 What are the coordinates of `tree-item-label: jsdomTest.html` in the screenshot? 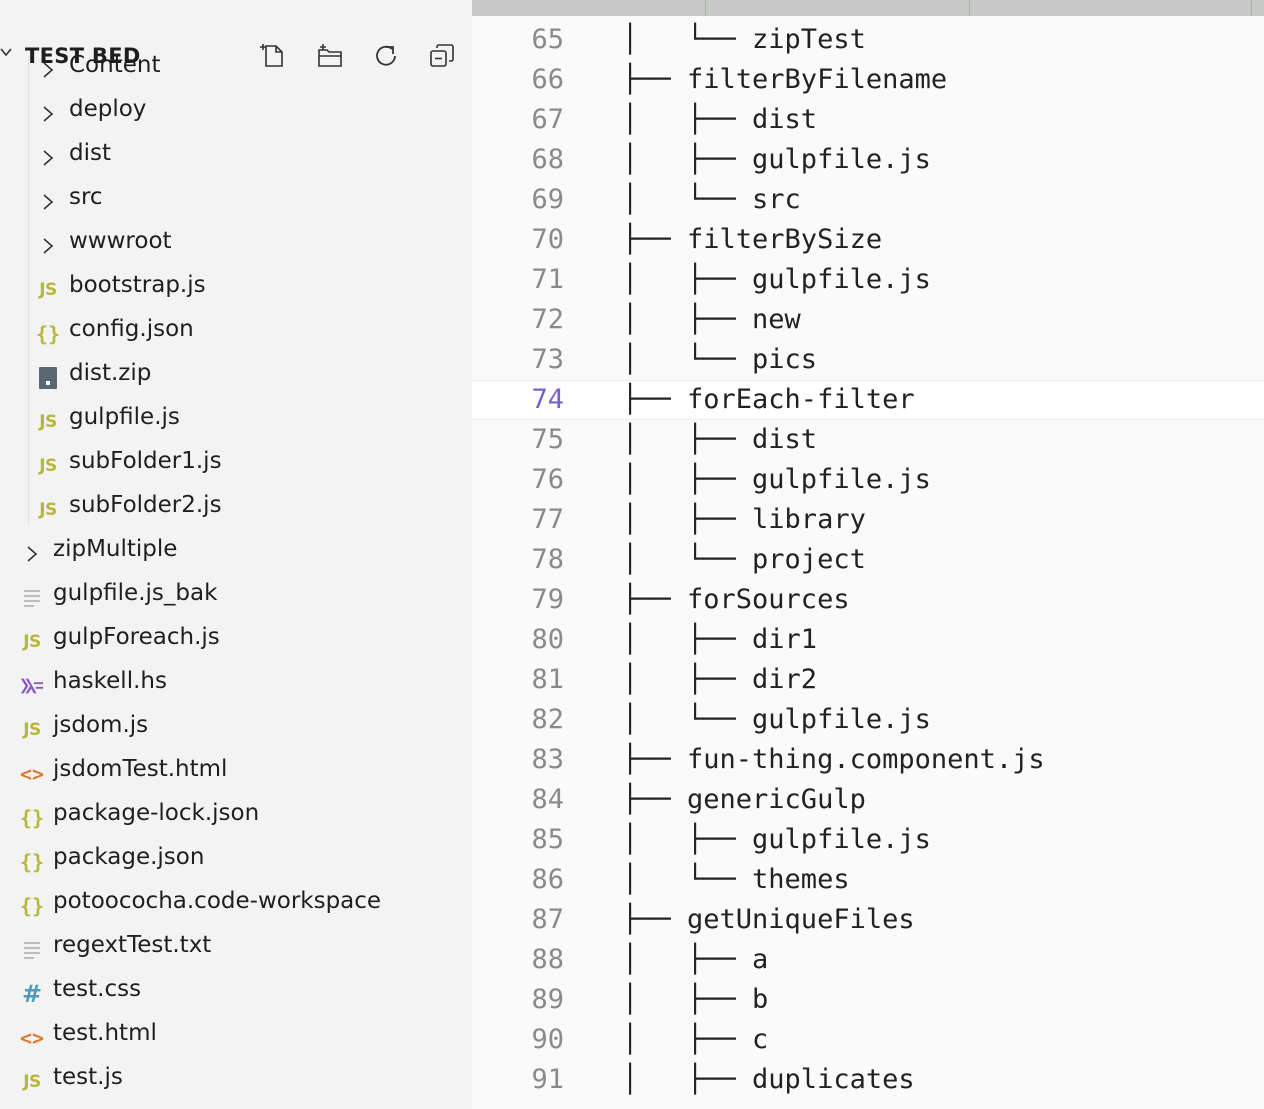 It's located at (140, 769).